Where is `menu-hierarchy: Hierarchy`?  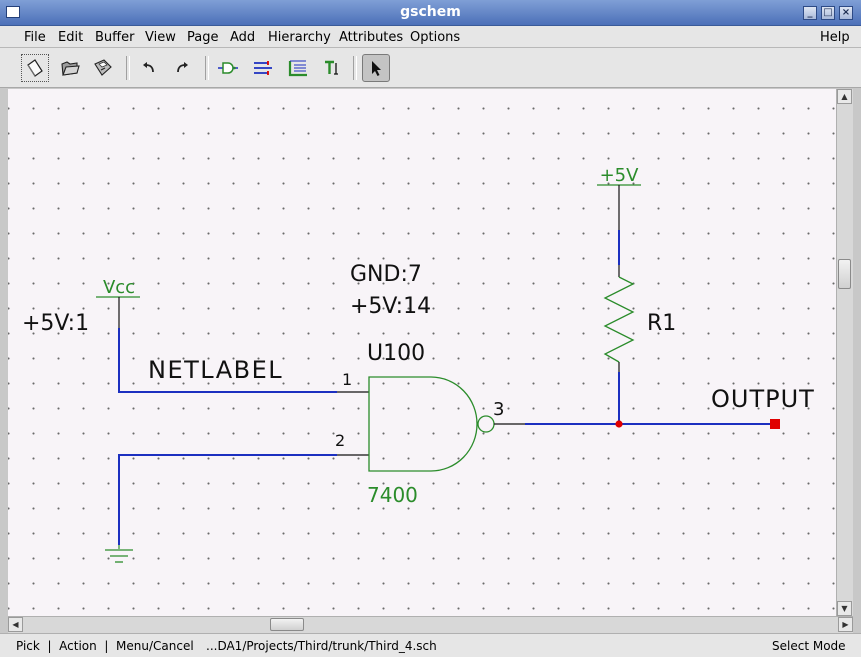
menu-hierarchy: Hierarchy is located at coordinates (299, 37).